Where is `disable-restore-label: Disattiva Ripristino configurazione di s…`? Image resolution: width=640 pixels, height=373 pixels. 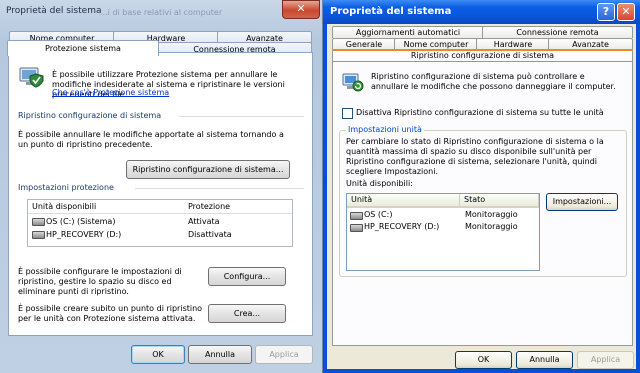 disable-restore-label: Disattiva Ripristino configurazione di s… is located at coordinates (480, 112).